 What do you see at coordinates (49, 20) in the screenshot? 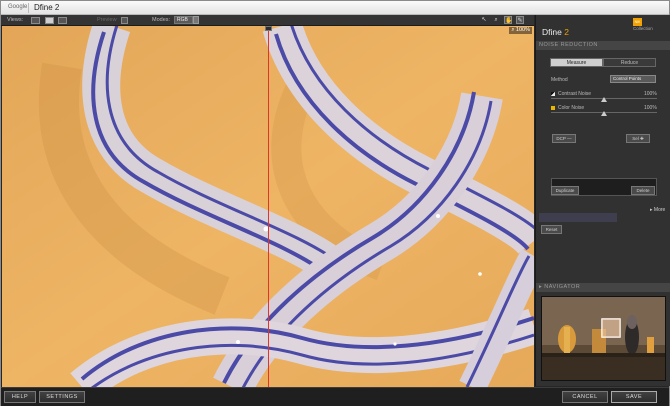
I see `split-view-icon` at bounding box center [49, 20].